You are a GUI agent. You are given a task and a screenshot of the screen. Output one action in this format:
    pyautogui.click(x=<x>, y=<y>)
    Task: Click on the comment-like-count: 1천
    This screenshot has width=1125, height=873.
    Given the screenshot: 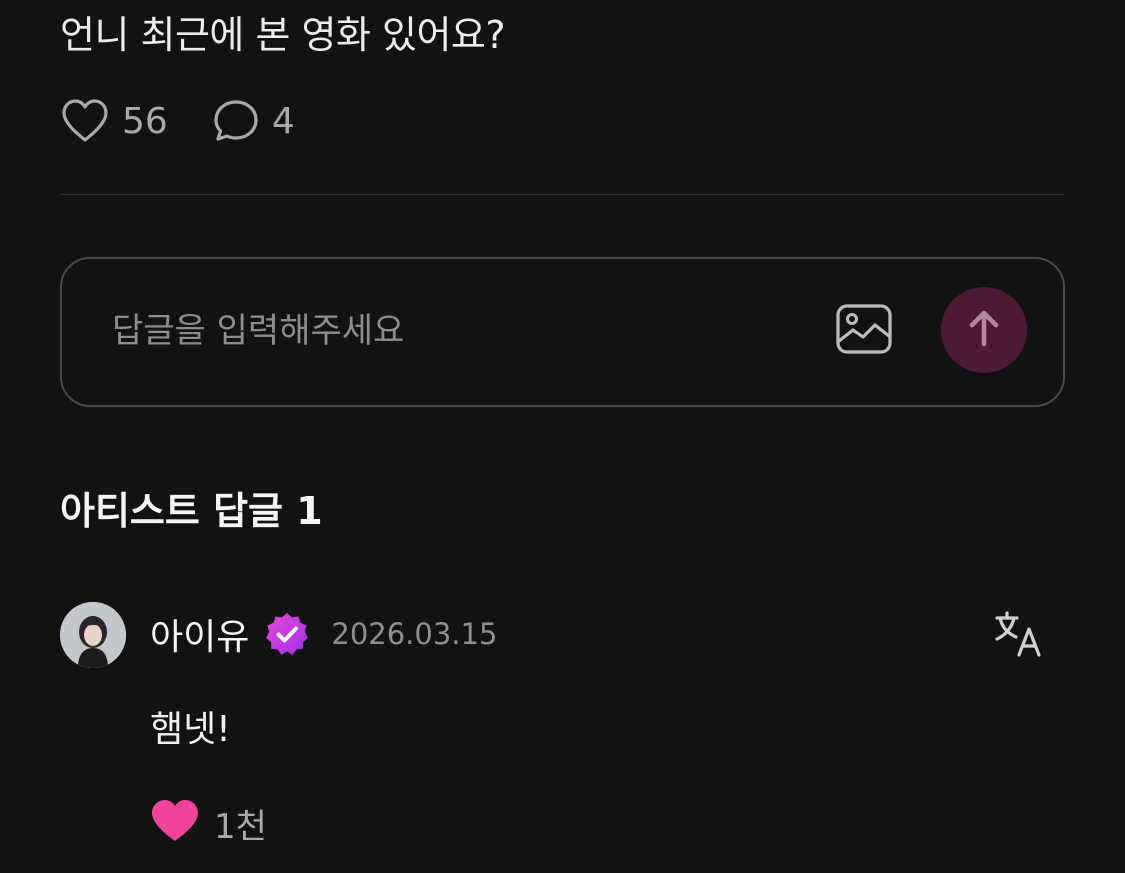 What is the action you would take?
    pyautogui.click(x=240, y=826)
    